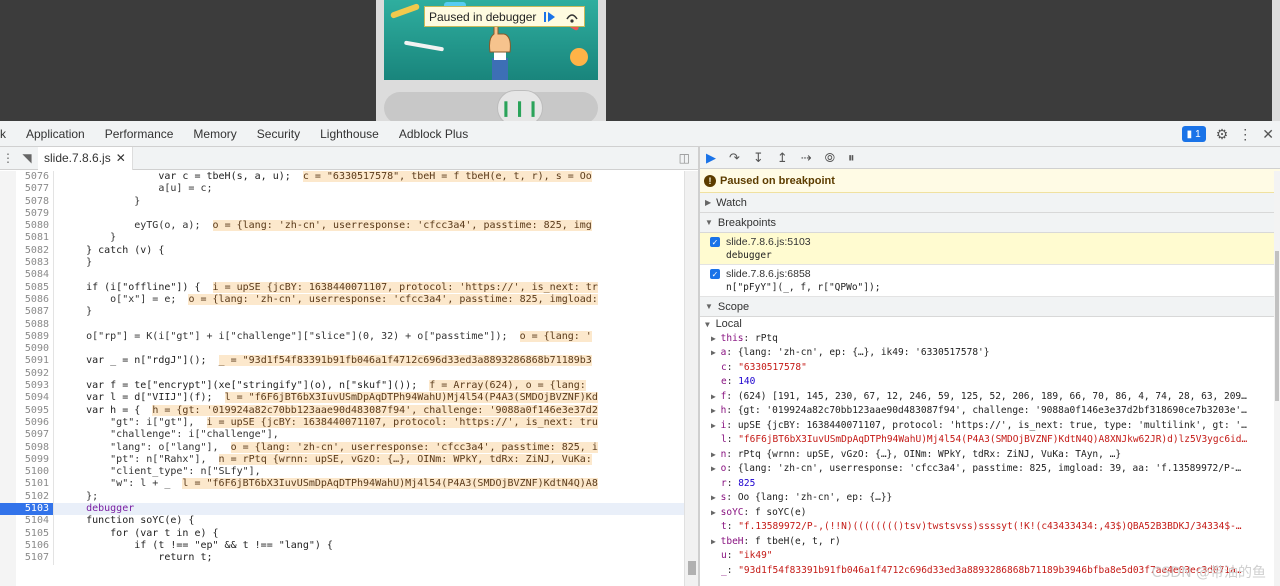 The image size is (1280, 586). I want to click on line-number: 5095, so click(27, 410).